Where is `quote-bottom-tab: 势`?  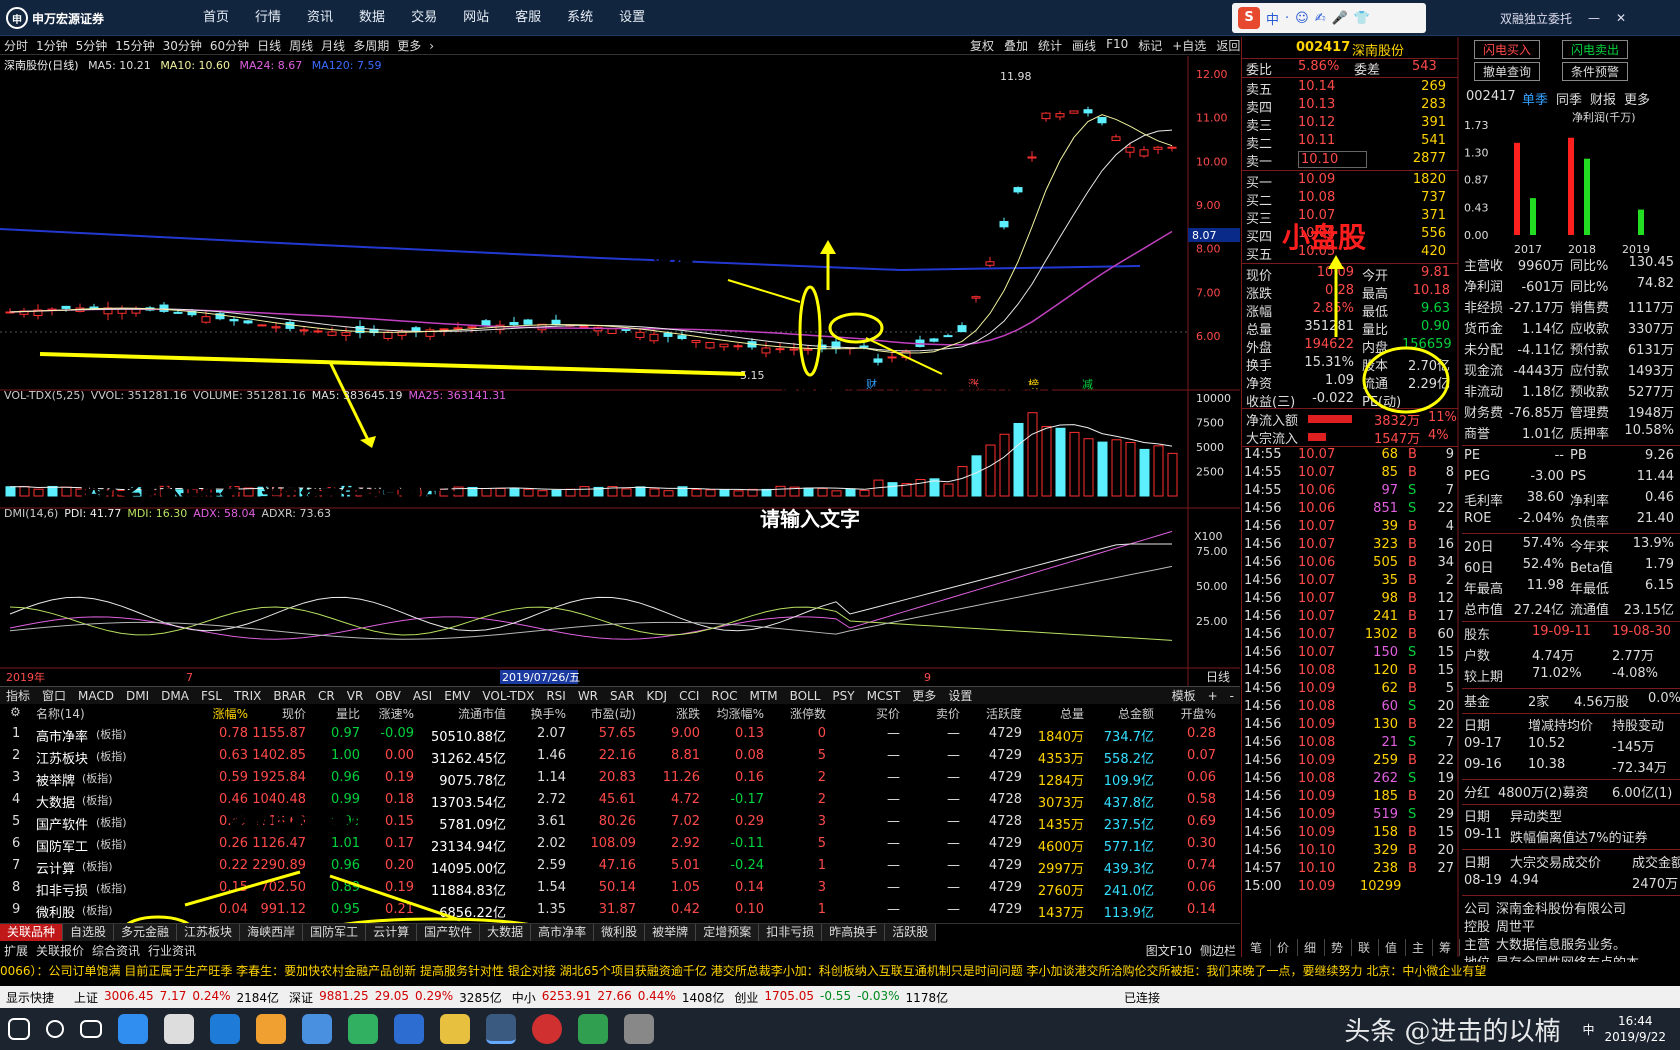 quote-bottom-tab: 势 is located at coordinates (1342, 947).